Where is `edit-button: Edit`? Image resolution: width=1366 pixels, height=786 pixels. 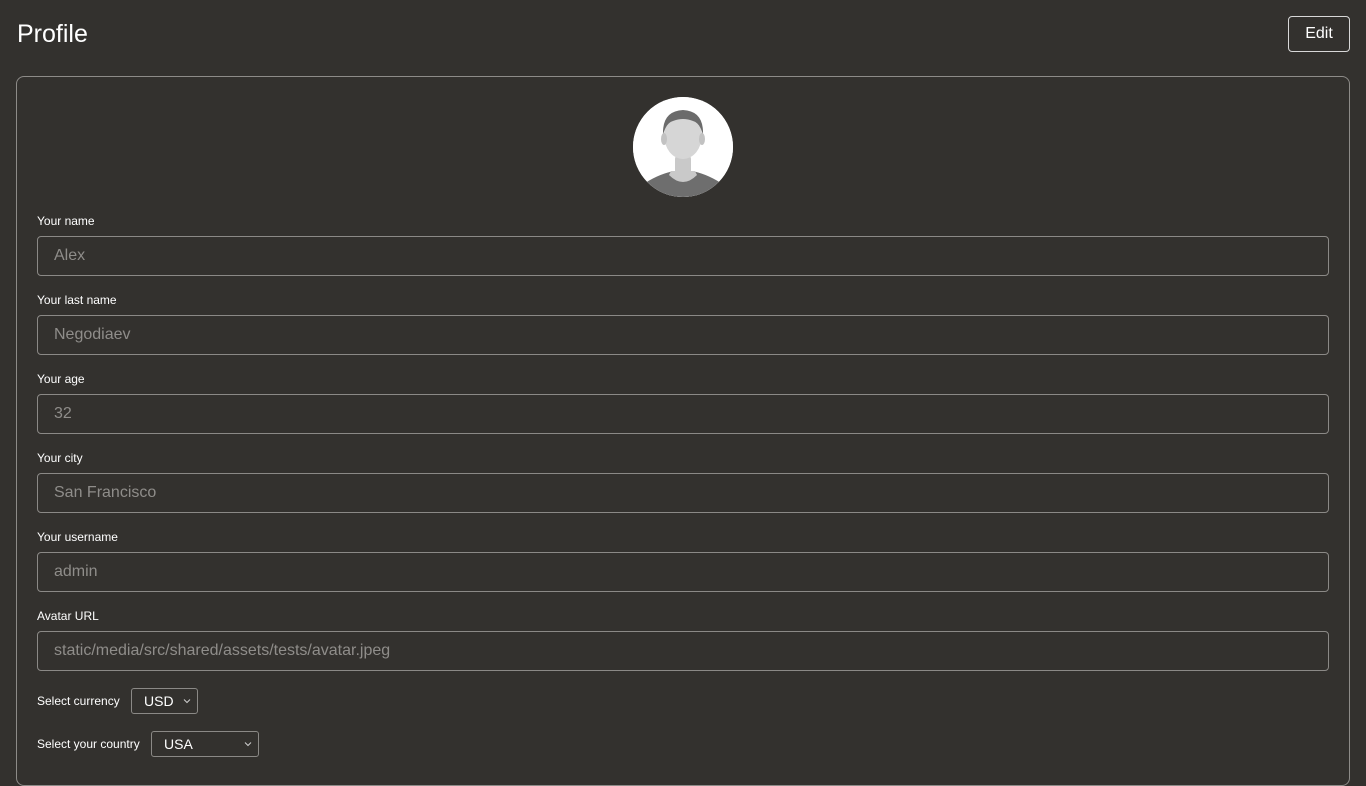
edit-button: Edit is located at coordinates (1319, 34).